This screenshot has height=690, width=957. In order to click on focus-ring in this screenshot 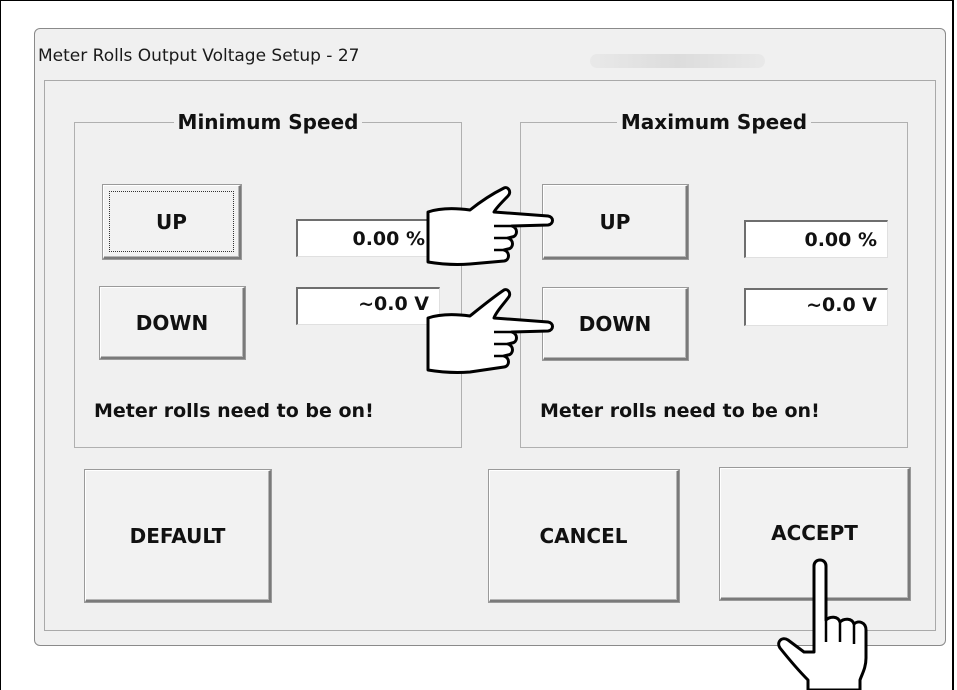, I will do `click(171, 221)`.